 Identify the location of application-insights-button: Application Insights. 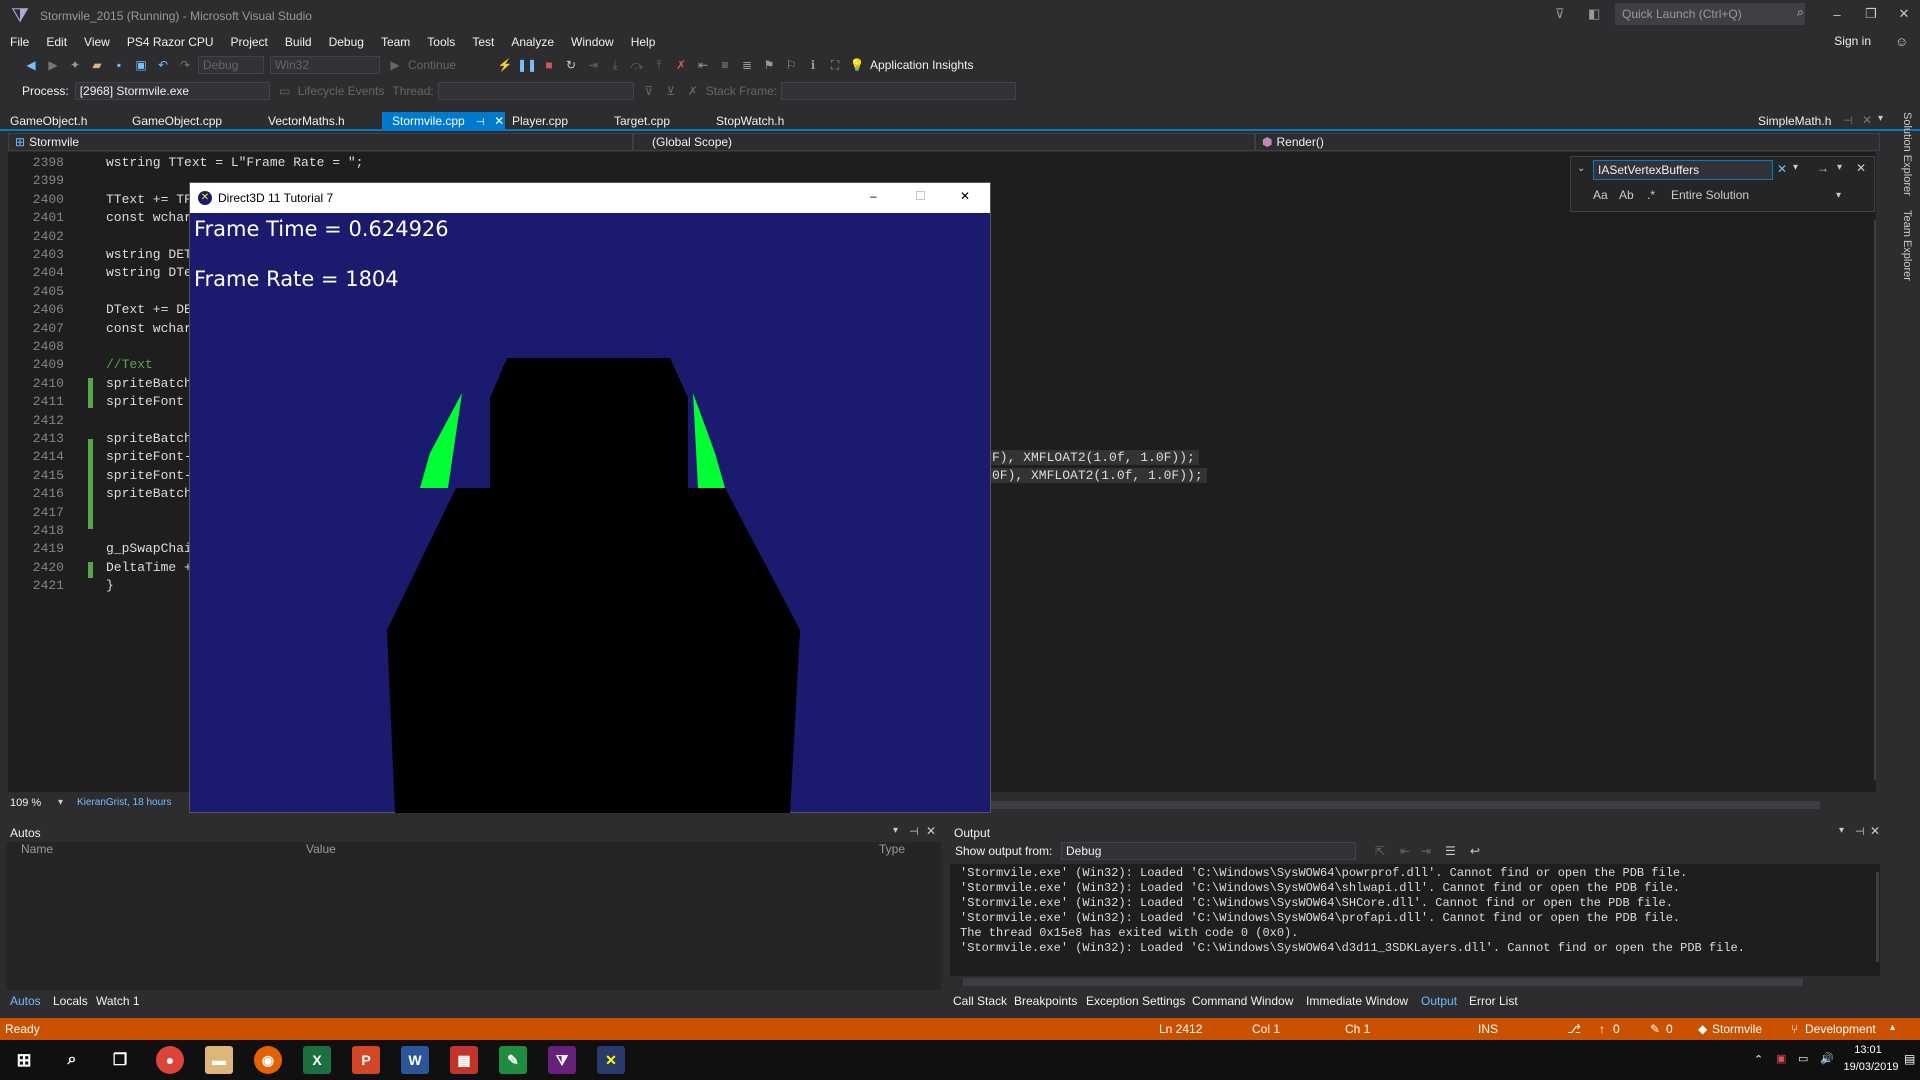
(921, 65).